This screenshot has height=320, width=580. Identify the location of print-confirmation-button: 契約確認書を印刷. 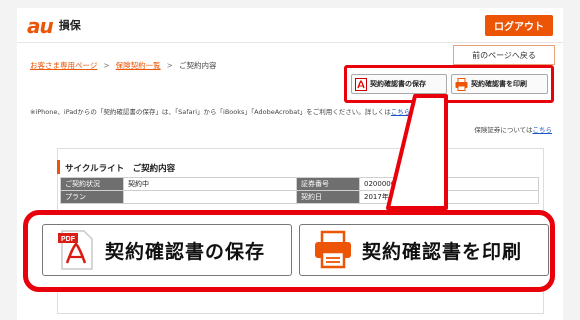
(499, 84).